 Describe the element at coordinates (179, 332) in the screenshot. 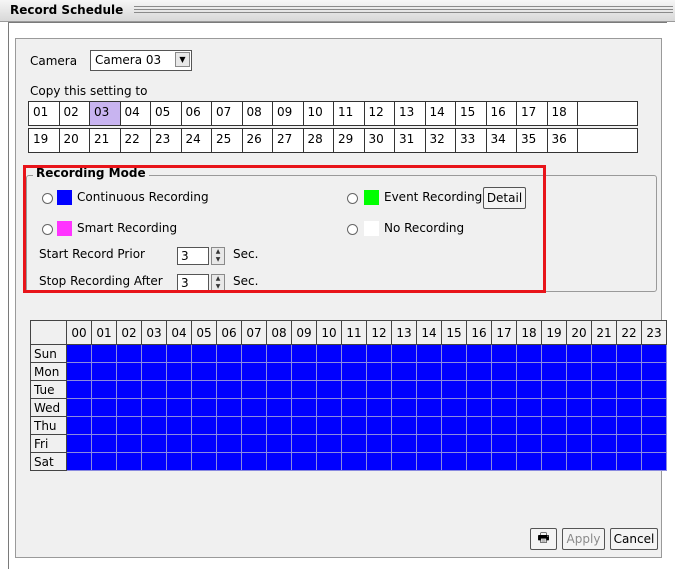

I see `hour-header-04: 04` at that location.